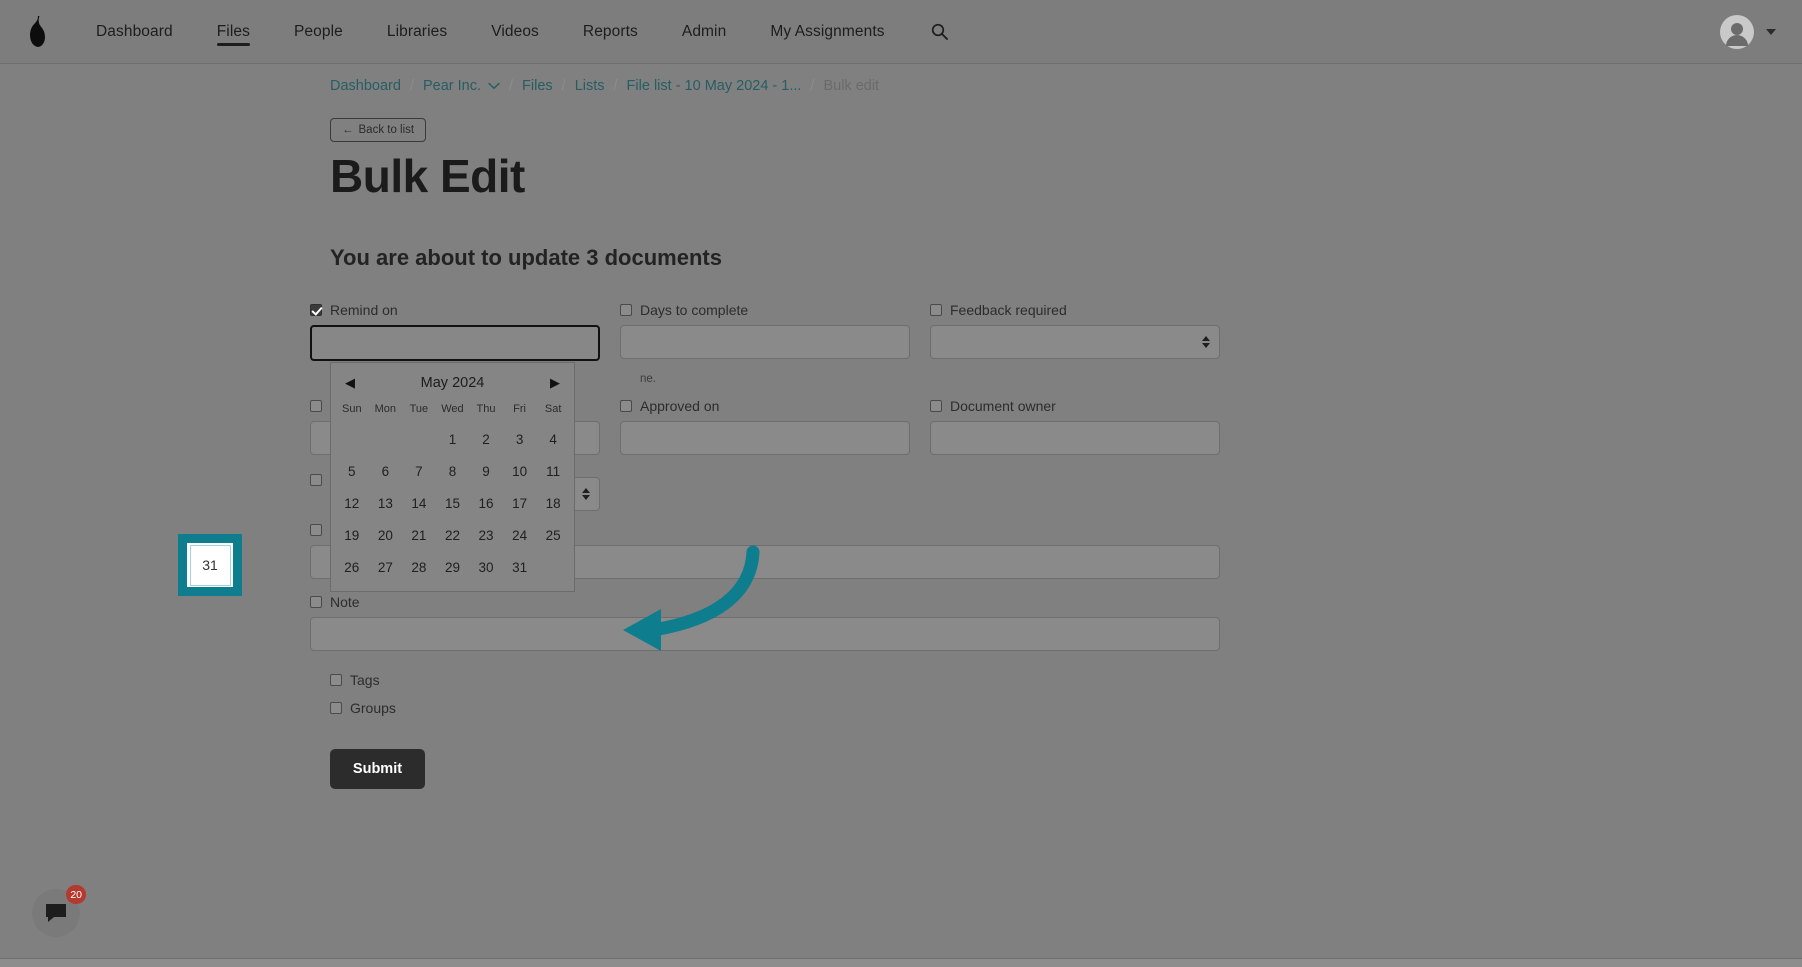 The height and width of the screenshot is (967, 1802). What do you see at coordinates (610, 32) in the screenshot?
I see `nav-item-reports: Reports` at bounding box center [610, 32].